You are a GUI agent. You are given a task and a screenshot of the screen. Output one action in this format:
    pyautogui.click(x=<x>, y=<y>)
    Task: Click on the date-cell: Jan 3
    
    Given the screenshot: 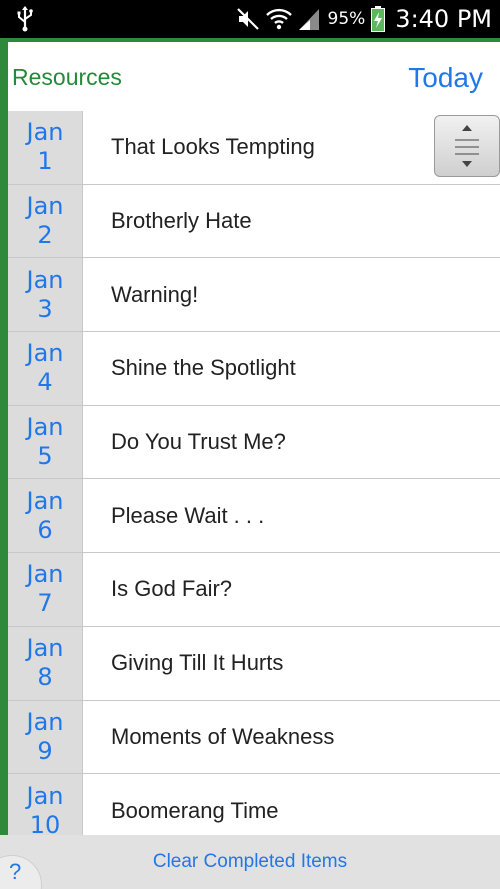 What is the action you would take?
    pyautogui.click(x=45, y=295)
    